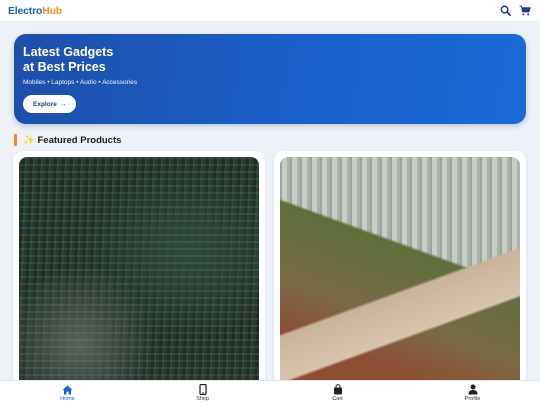 The width and height of the screenshot is (540, 405). Describe the element at coordinates (79, 140) in the screenshot. I see `featured-title-text: Featured Products` at that location.